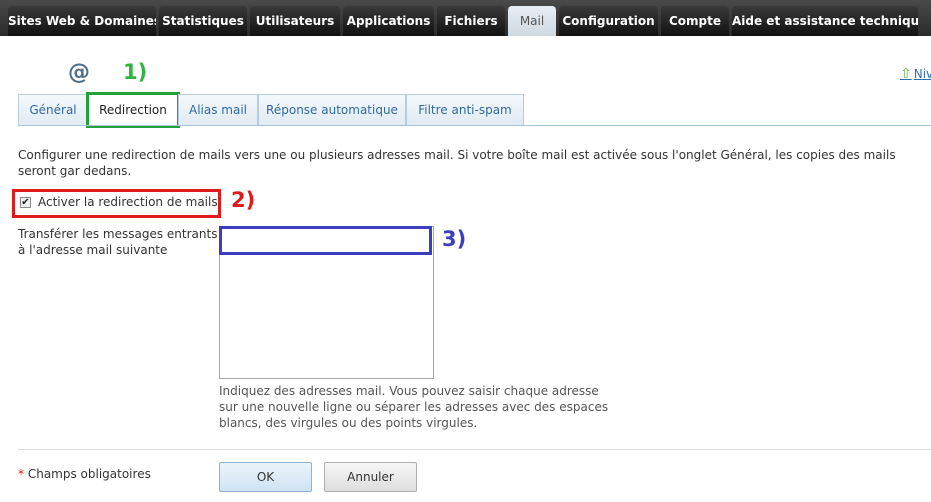  I want to click on up-level-label: Niv, so click(922, 74).